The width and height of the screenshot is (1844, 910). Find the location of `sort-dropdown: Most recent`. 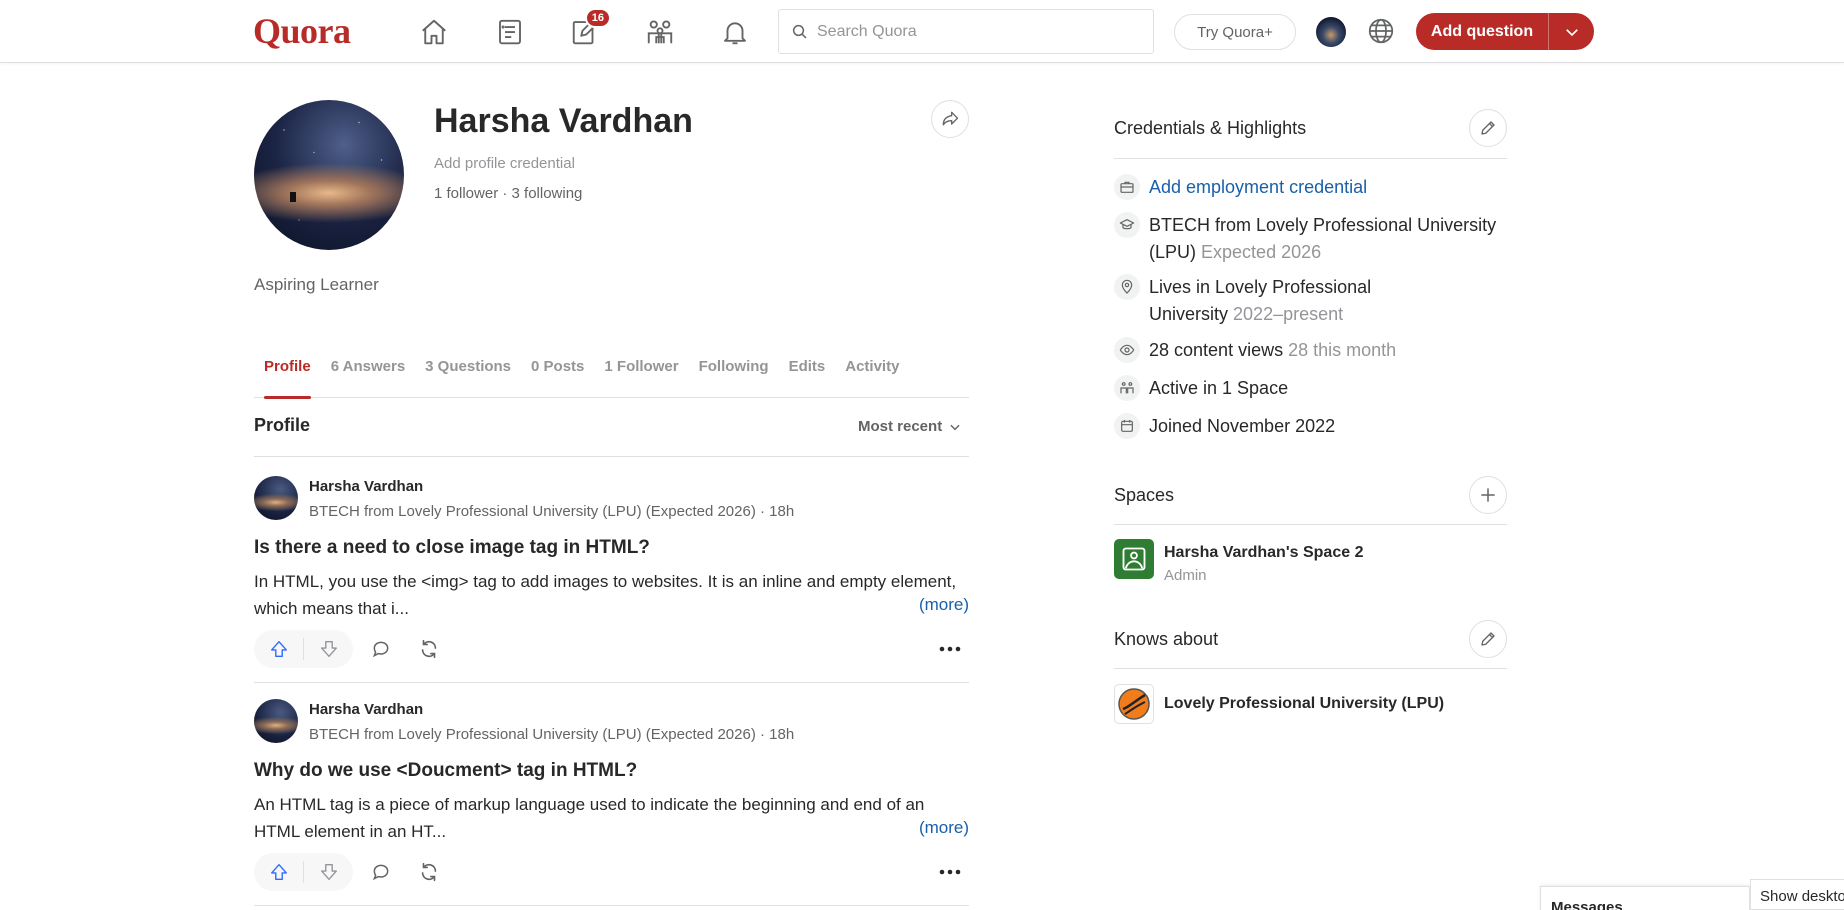

sort-dropdown: Most recent is located at coordinates (910, 426).